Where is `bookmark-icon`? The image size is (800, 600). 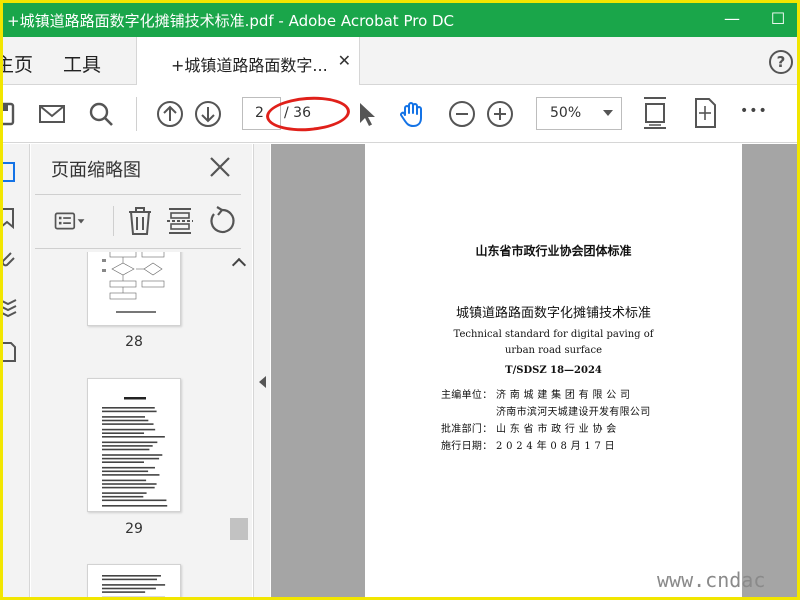 bookmark-icon is located at coordinates (11, 218).